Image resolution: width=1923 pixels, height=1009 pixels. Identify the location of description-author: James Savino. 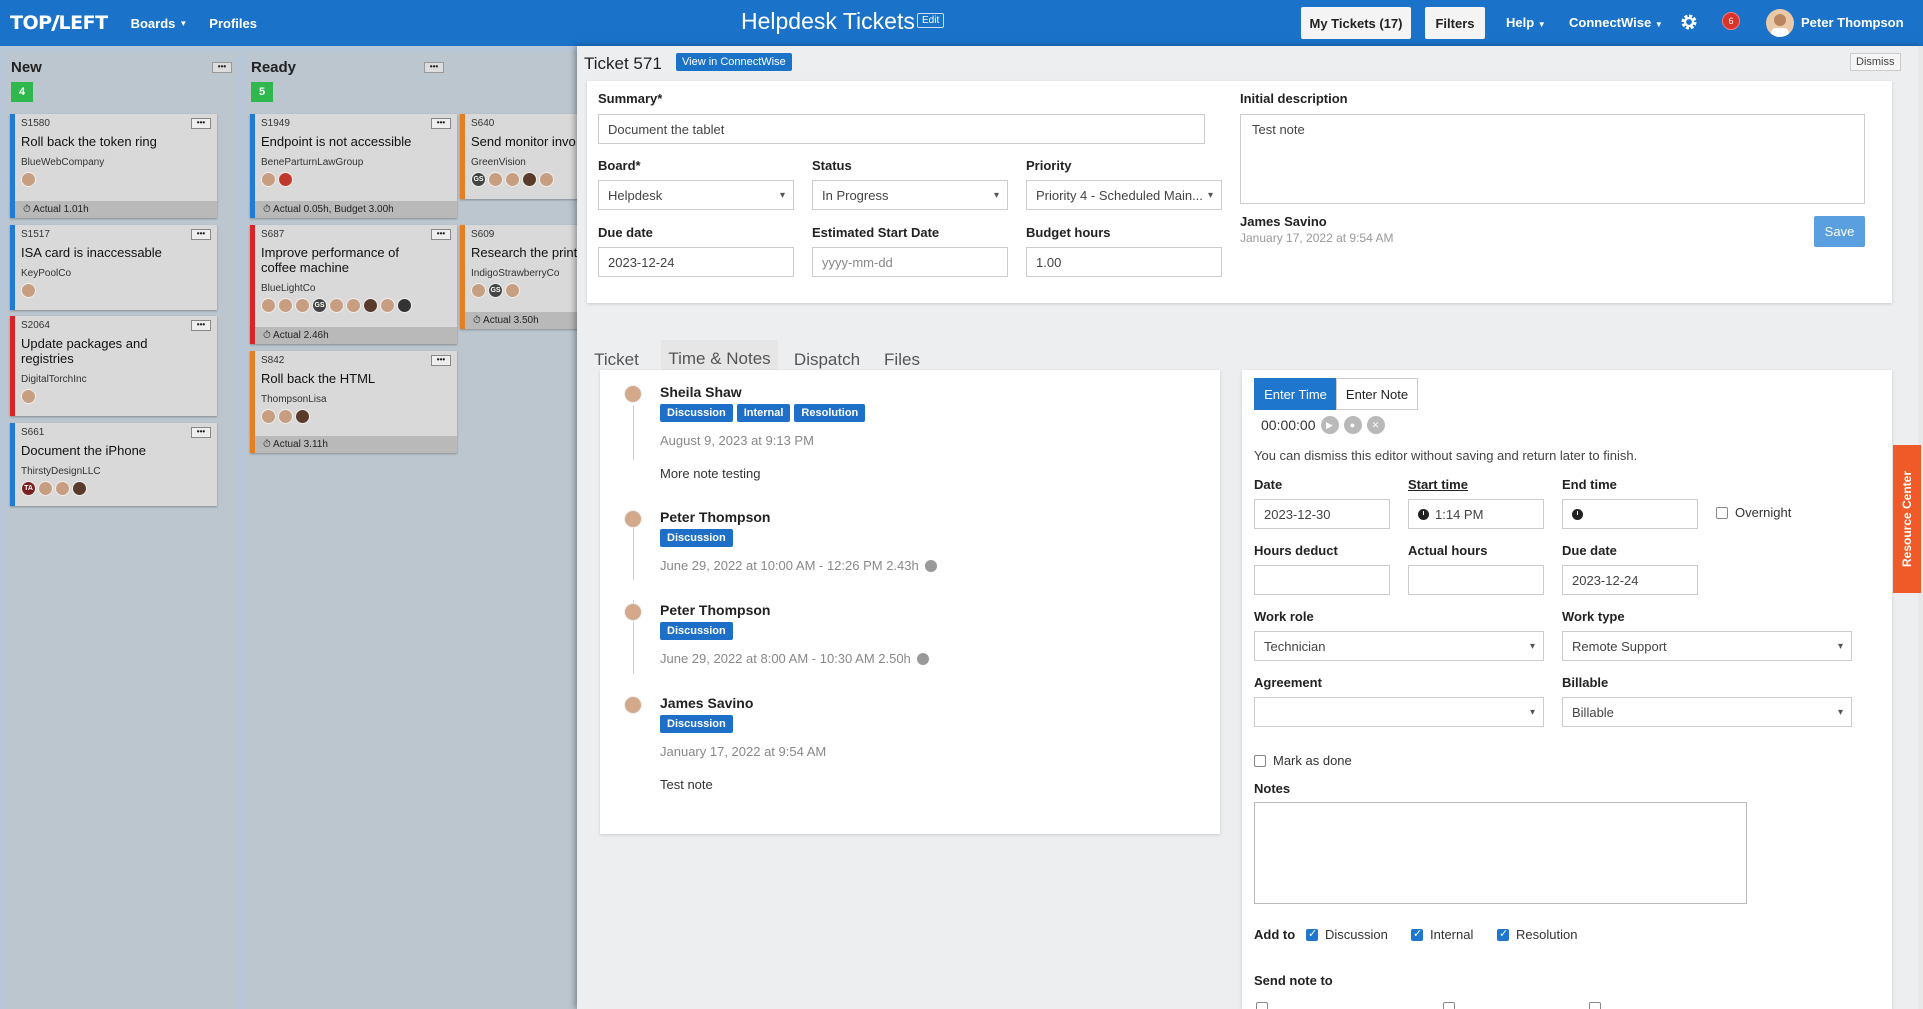
(1283, 221).